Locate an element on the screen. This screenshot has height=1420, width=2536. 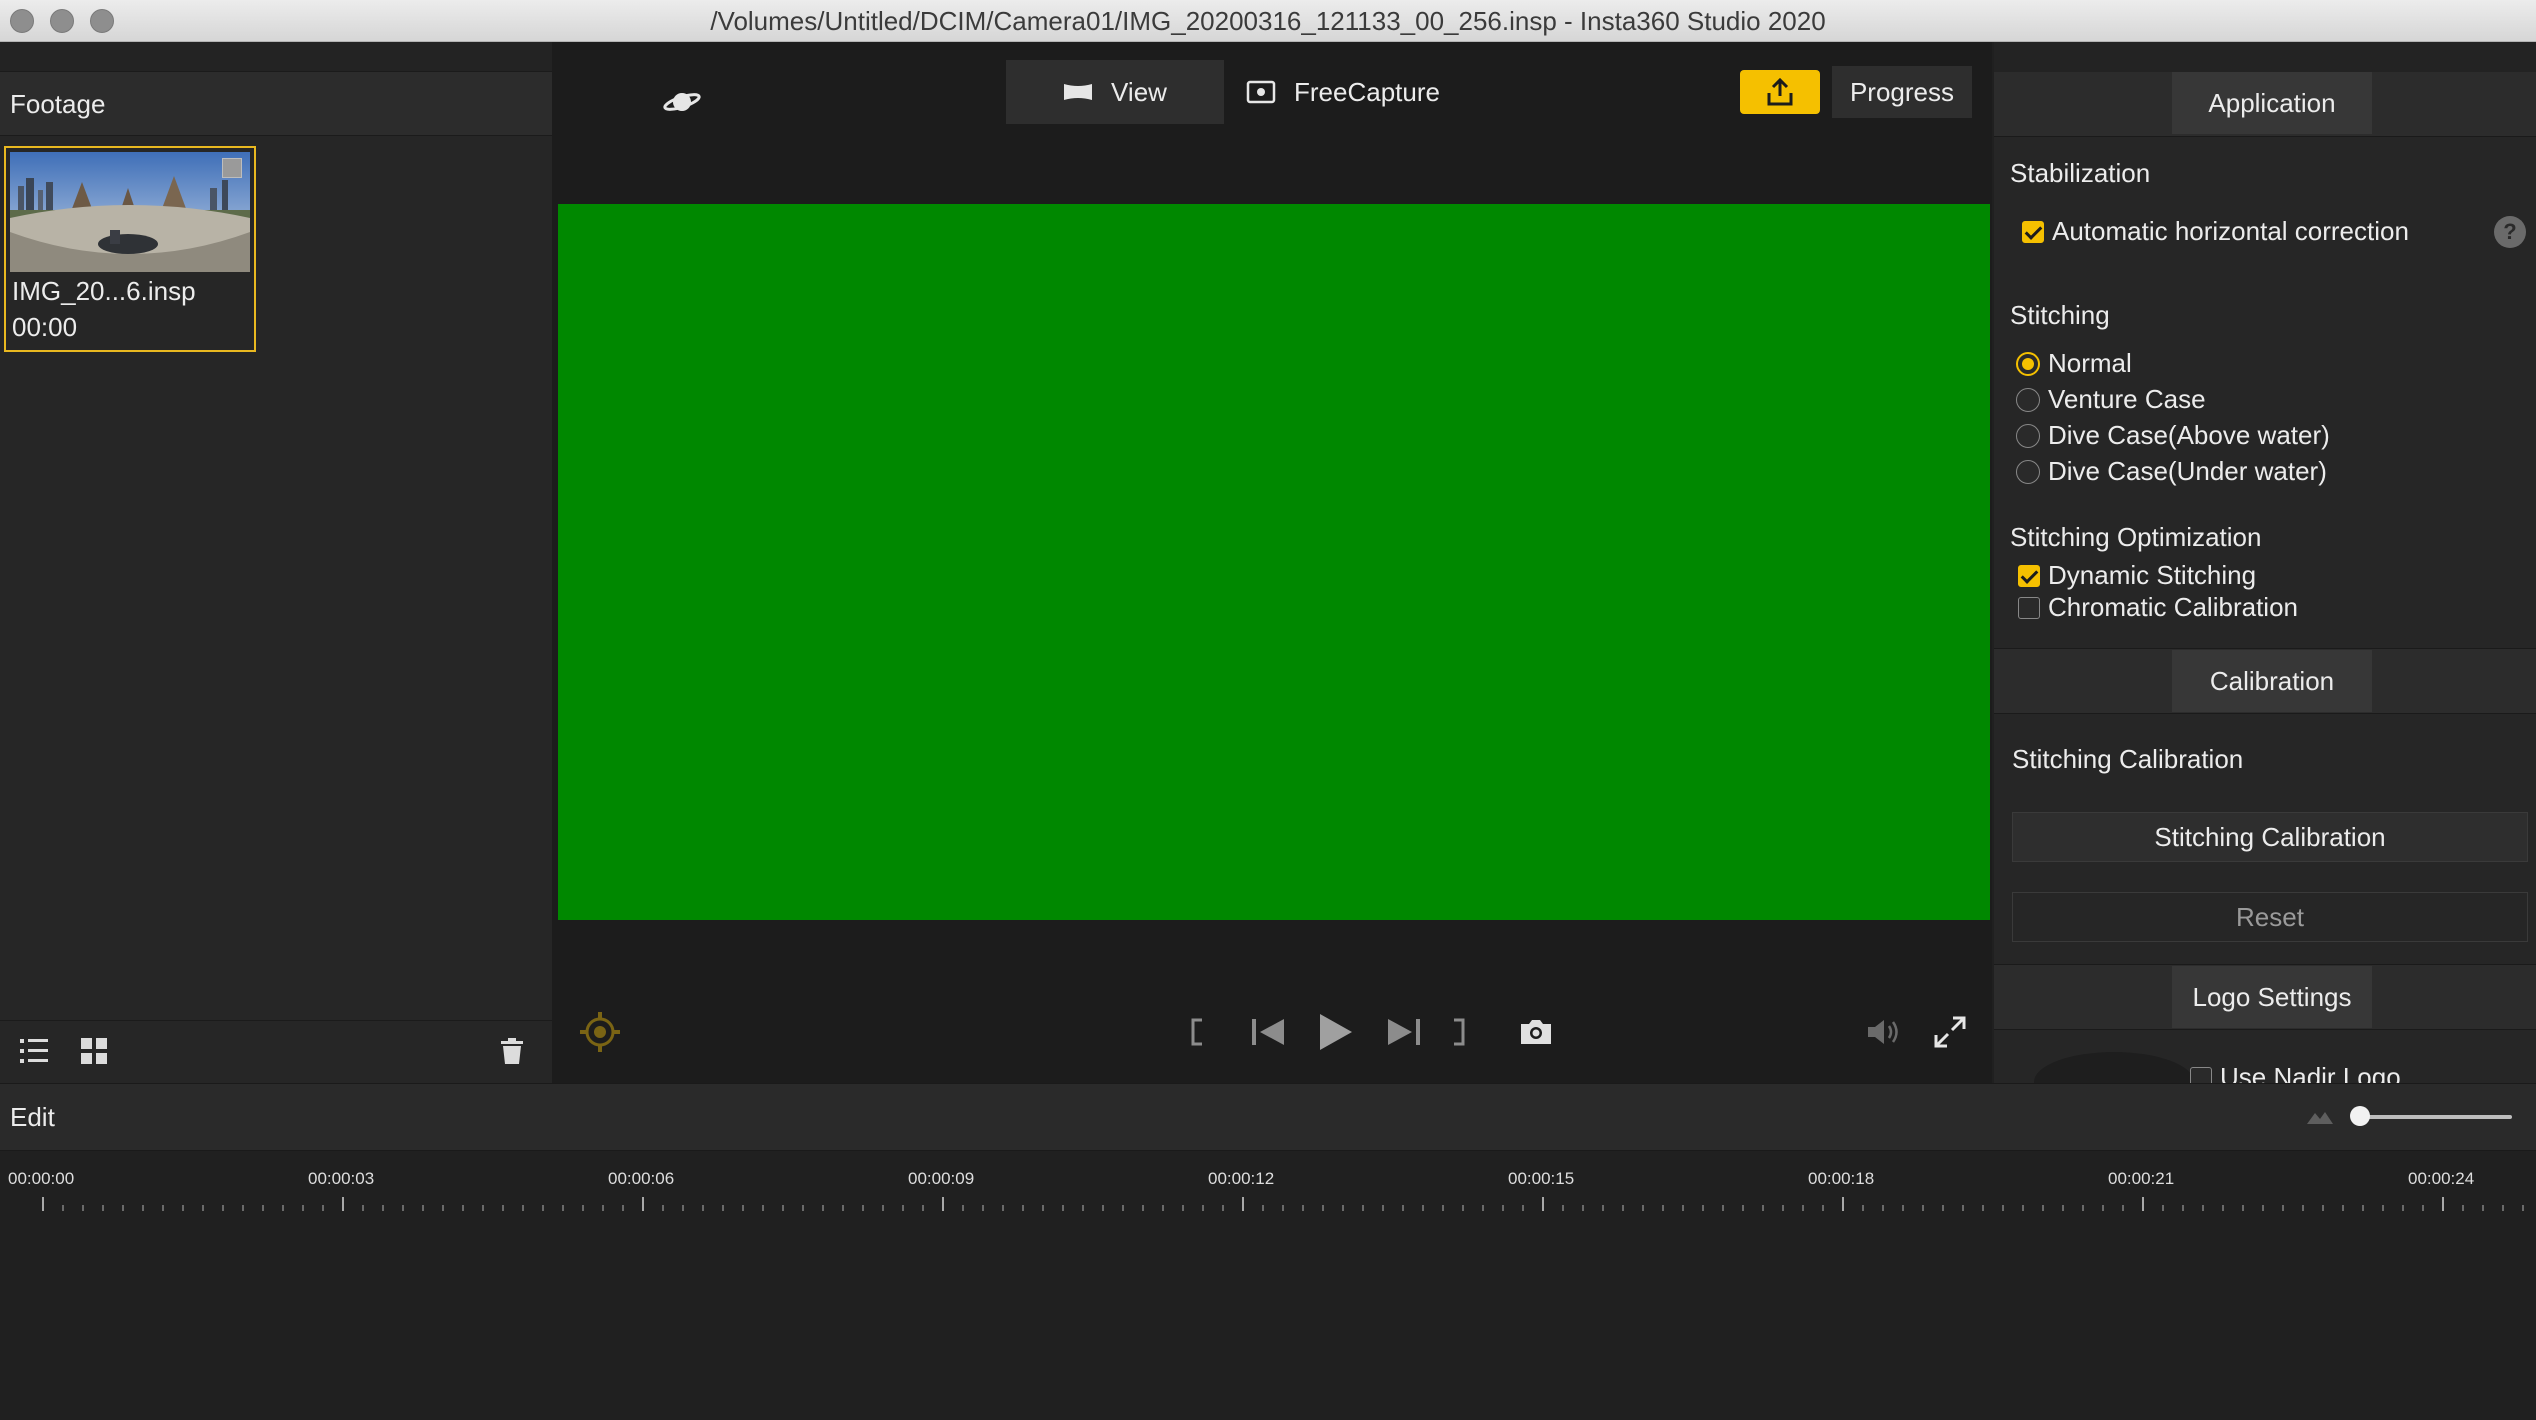
volume-icon is located at coordinates (1884, 1032).